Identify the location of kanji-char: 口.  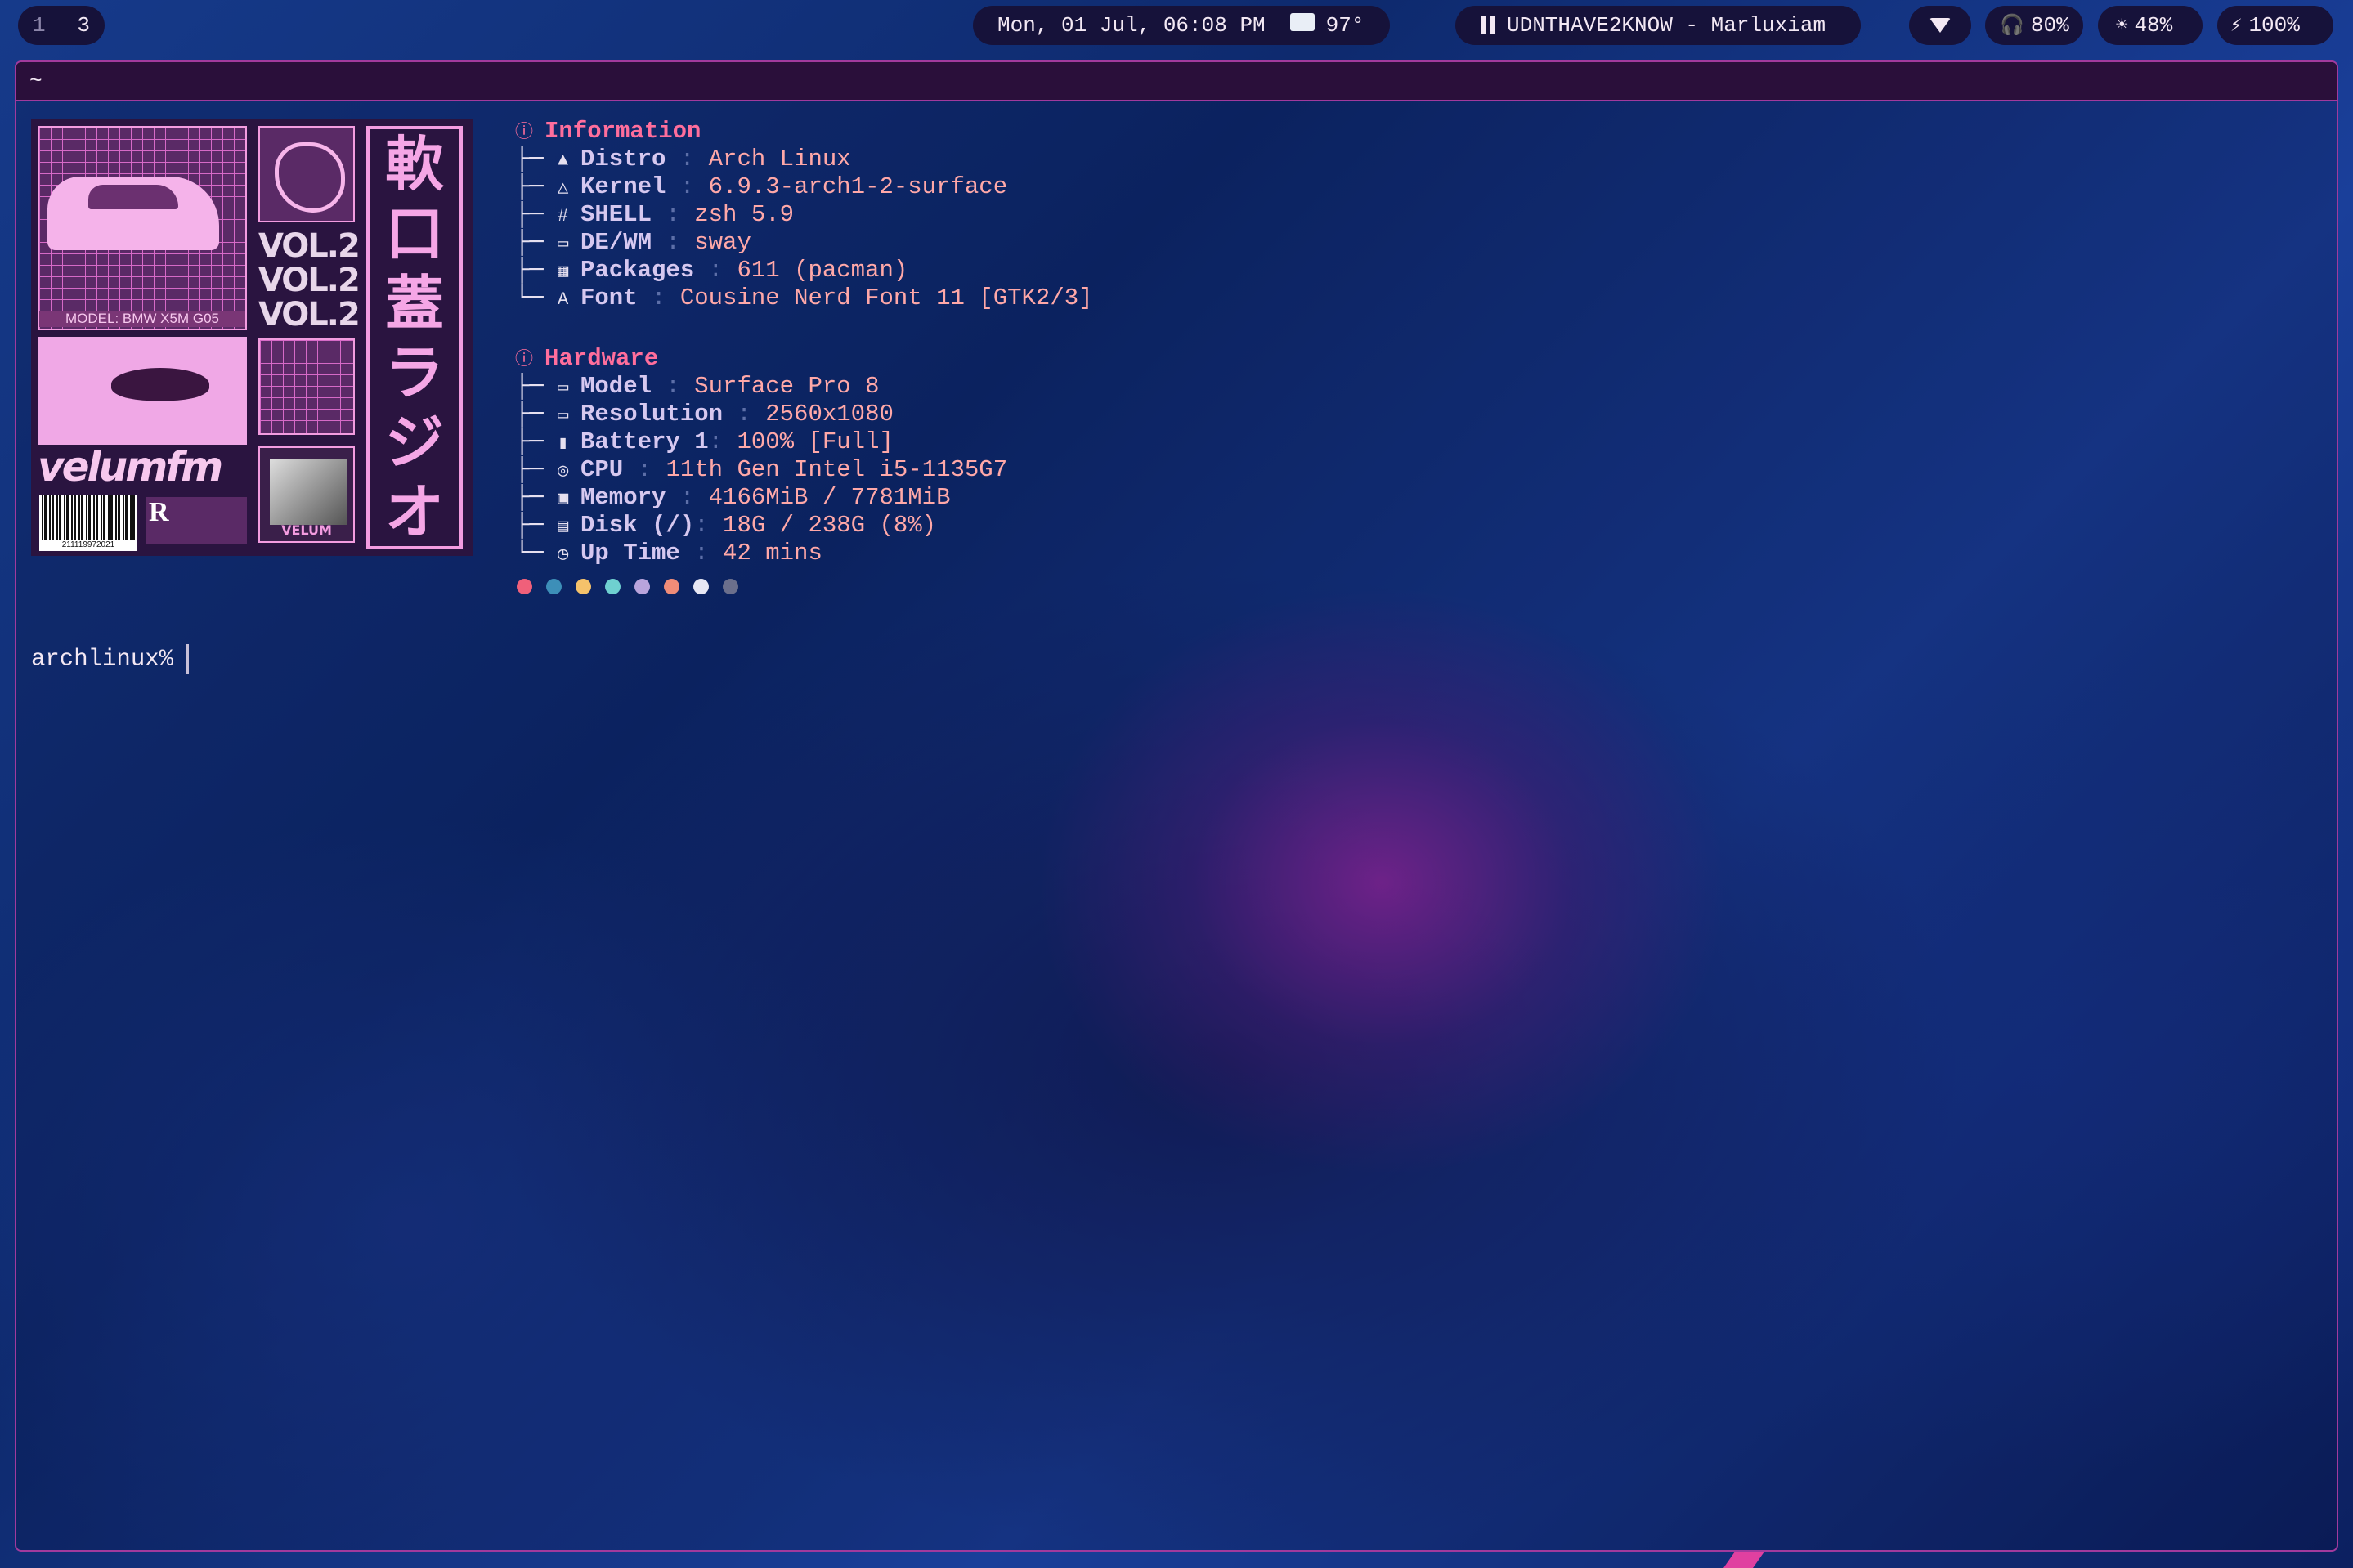
(414, 233).